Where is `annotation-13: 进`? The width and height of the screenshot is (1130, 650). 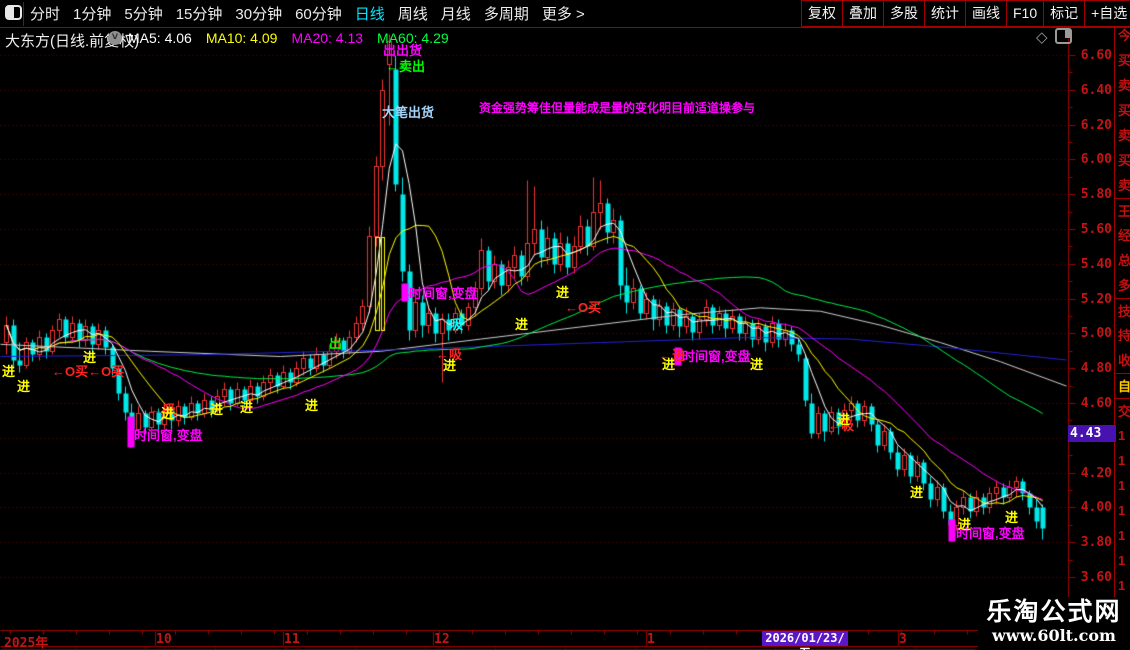 annotation-13: 进 is located at coordinates (563, 292).